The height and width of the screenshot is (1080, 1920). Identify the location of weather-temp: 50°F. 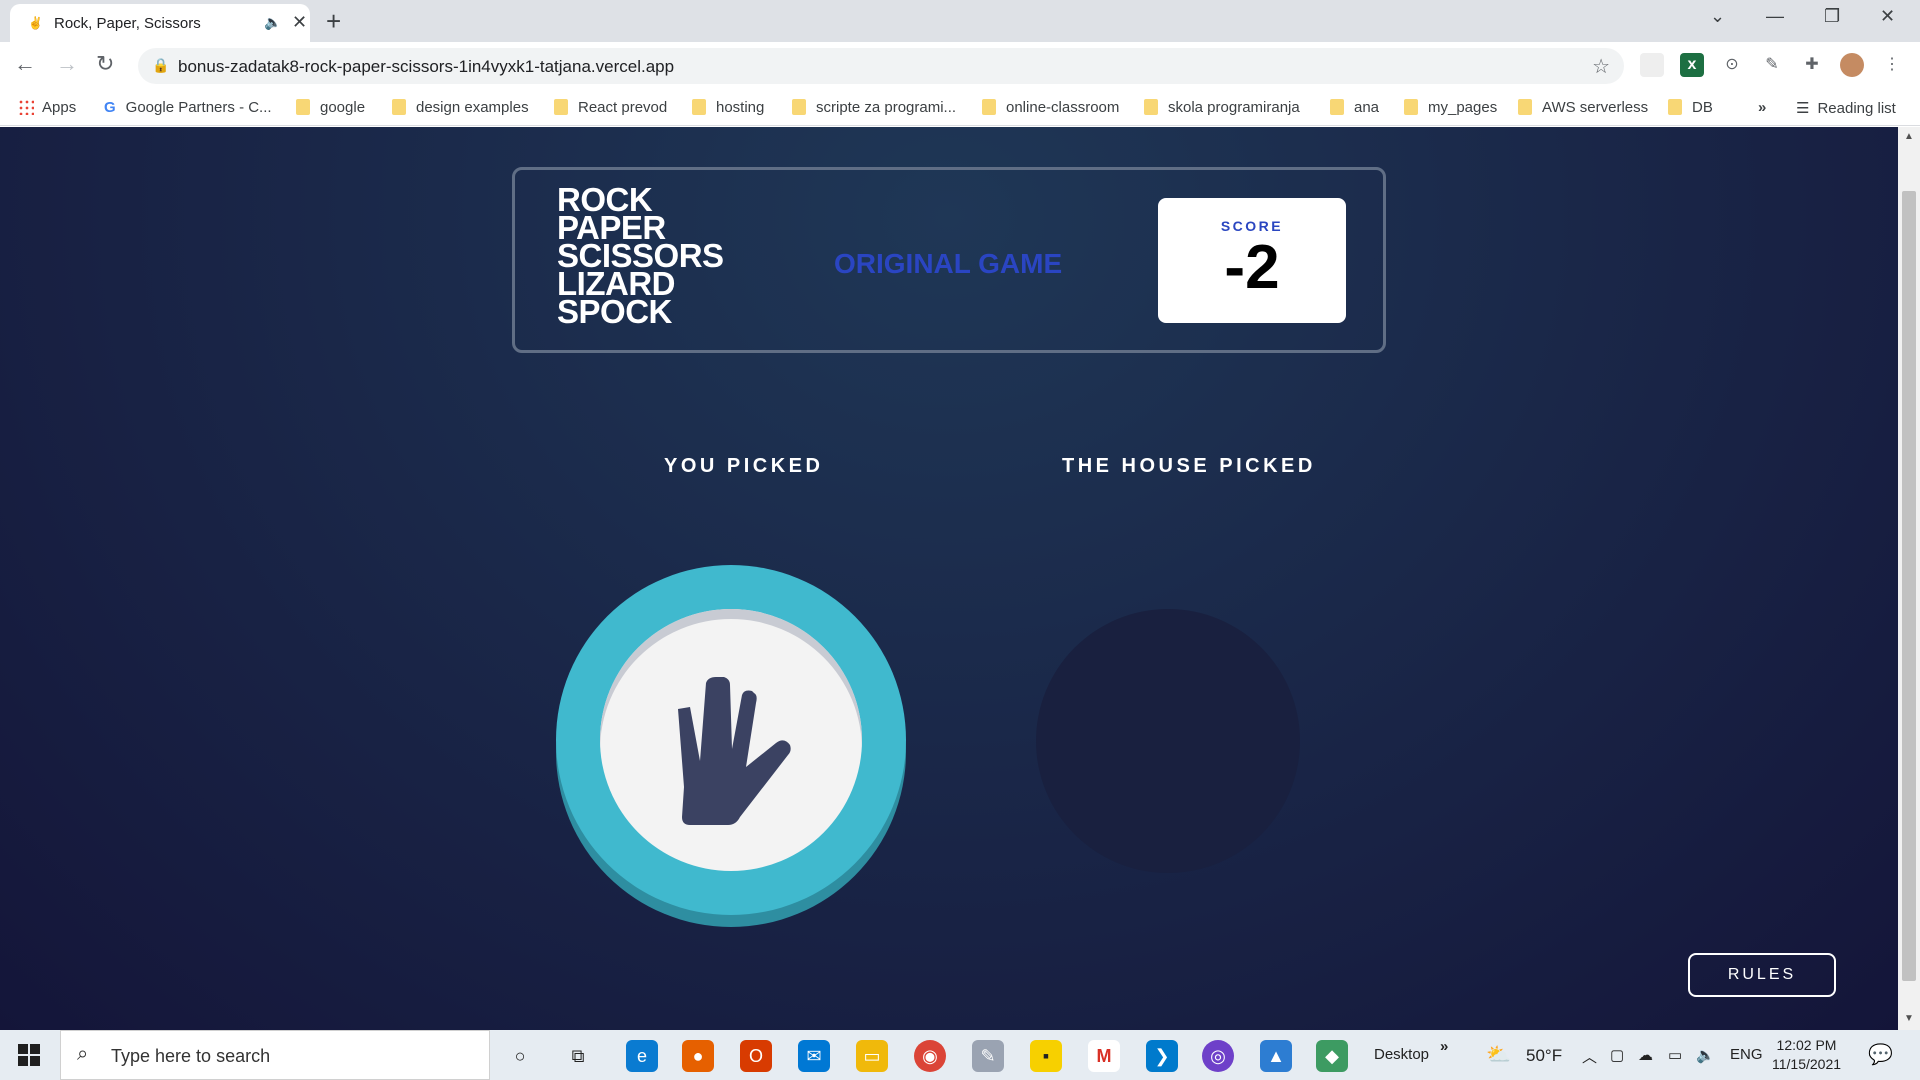
(1544, 1056).